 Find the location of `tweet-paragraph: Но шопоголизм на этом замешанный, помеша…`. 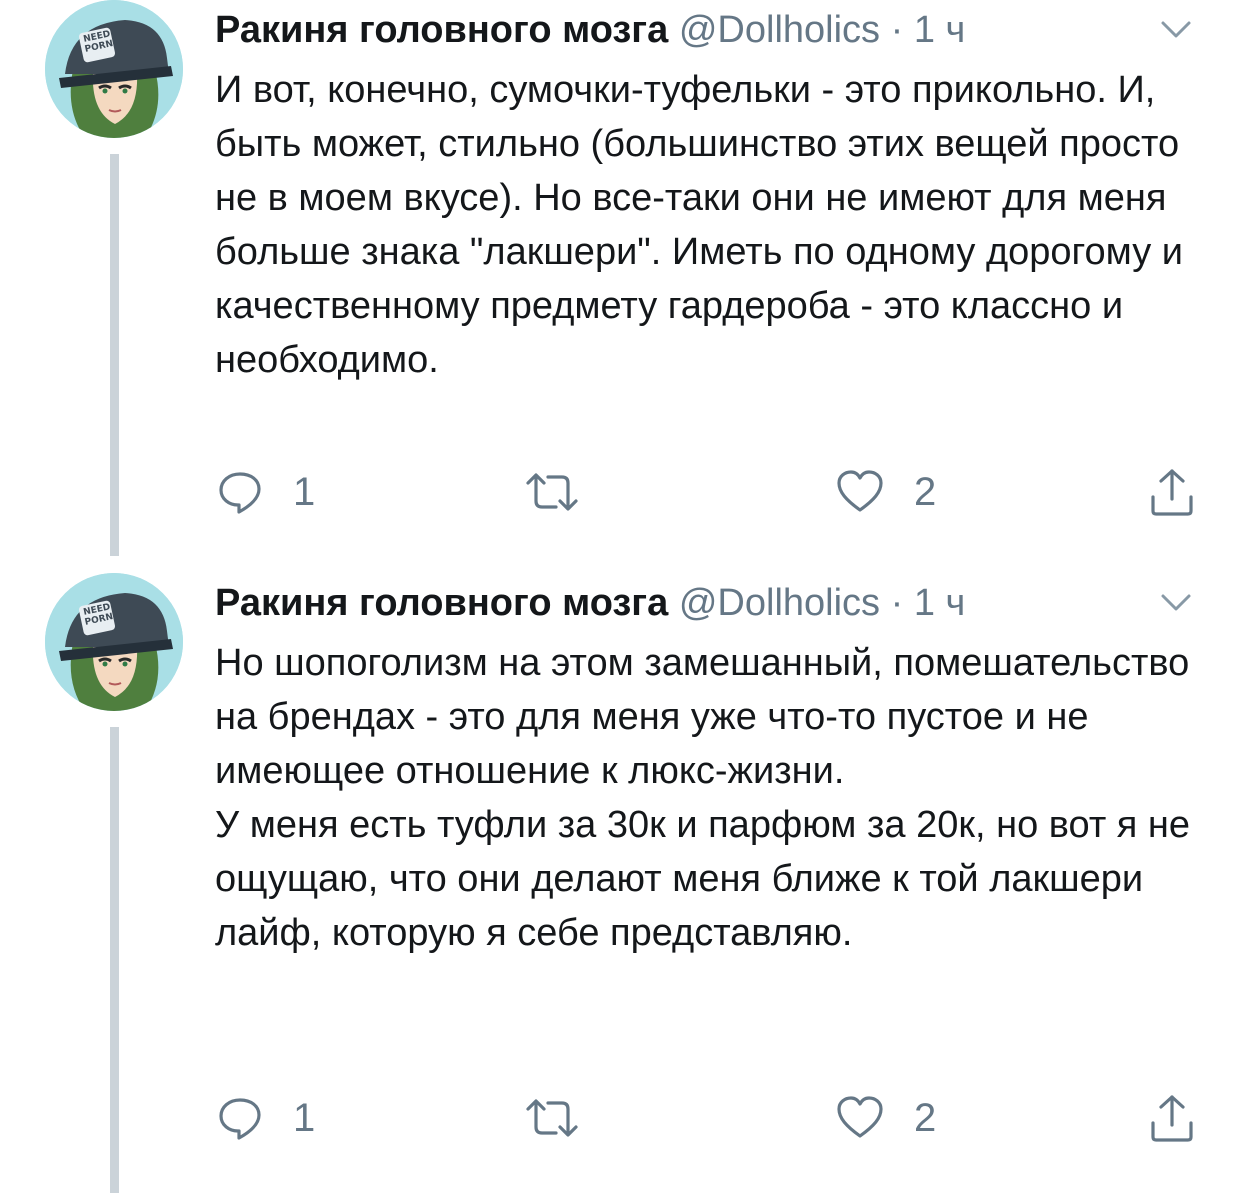

tweet-paragraph: Но шопоголизм на этом замешанный, помеша… is located at coordinates (702, 717).